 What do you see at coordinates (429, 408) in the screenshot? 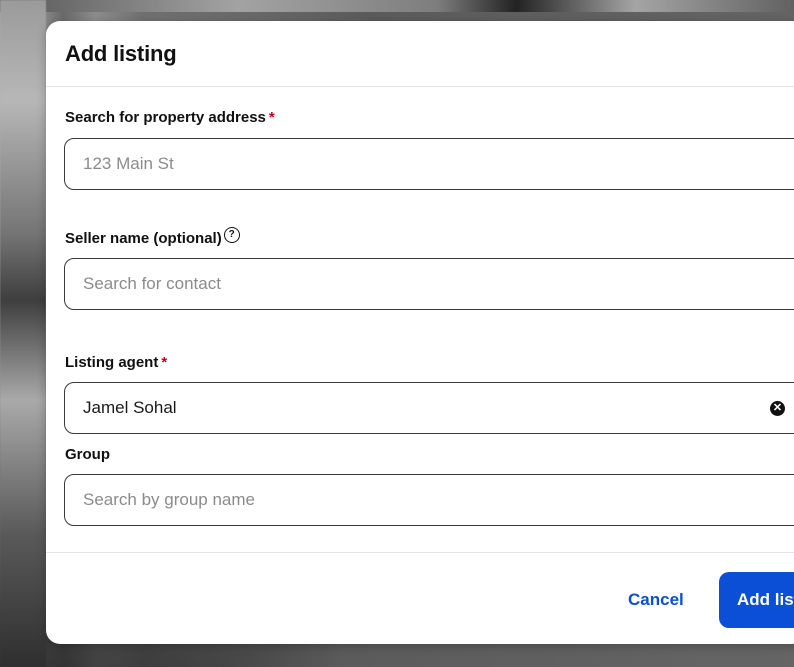
I see `listing-agent-input: Jamel Sohal ✕` at bounding box center [429, 408].